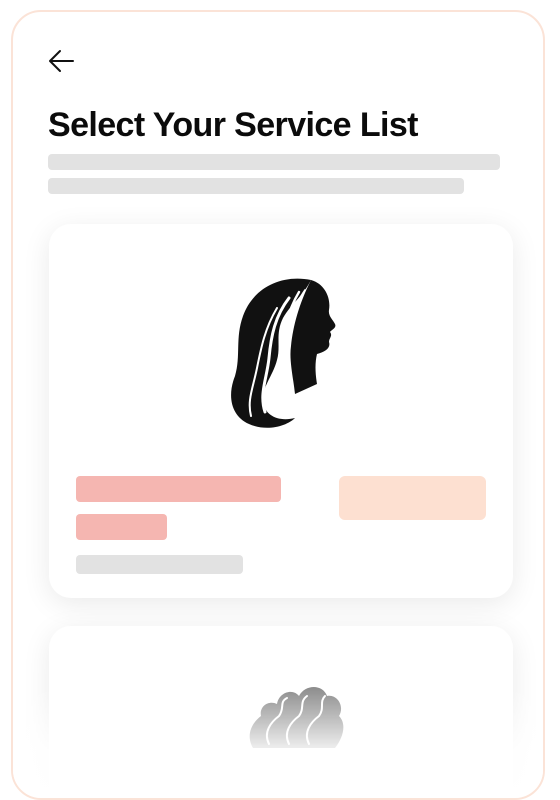 The width and height of the screenshot is (560, 800). I want to click on service-price-placeholder, so click(121, 527).